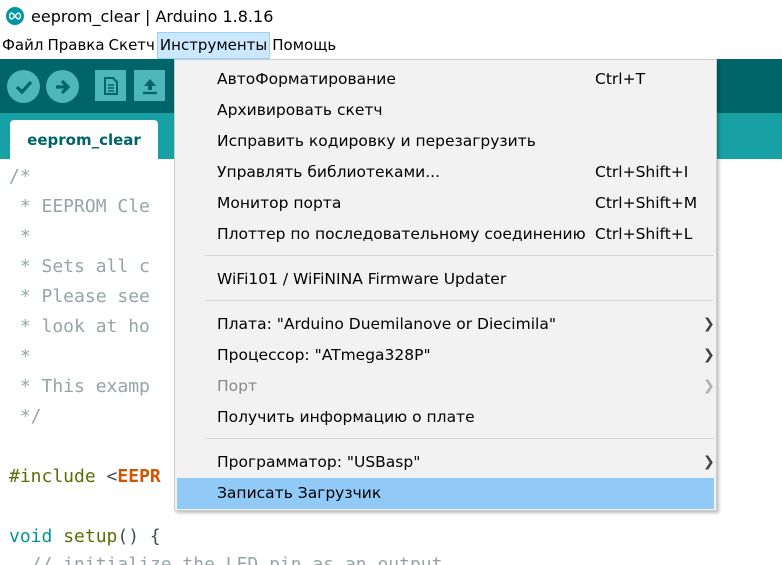 The image size is (782, 565). Describe the element at coordinates (446, 355) in the screenshot. I see `menu-item-processor: Процессор: "ATmega328P" ❯` at that location.